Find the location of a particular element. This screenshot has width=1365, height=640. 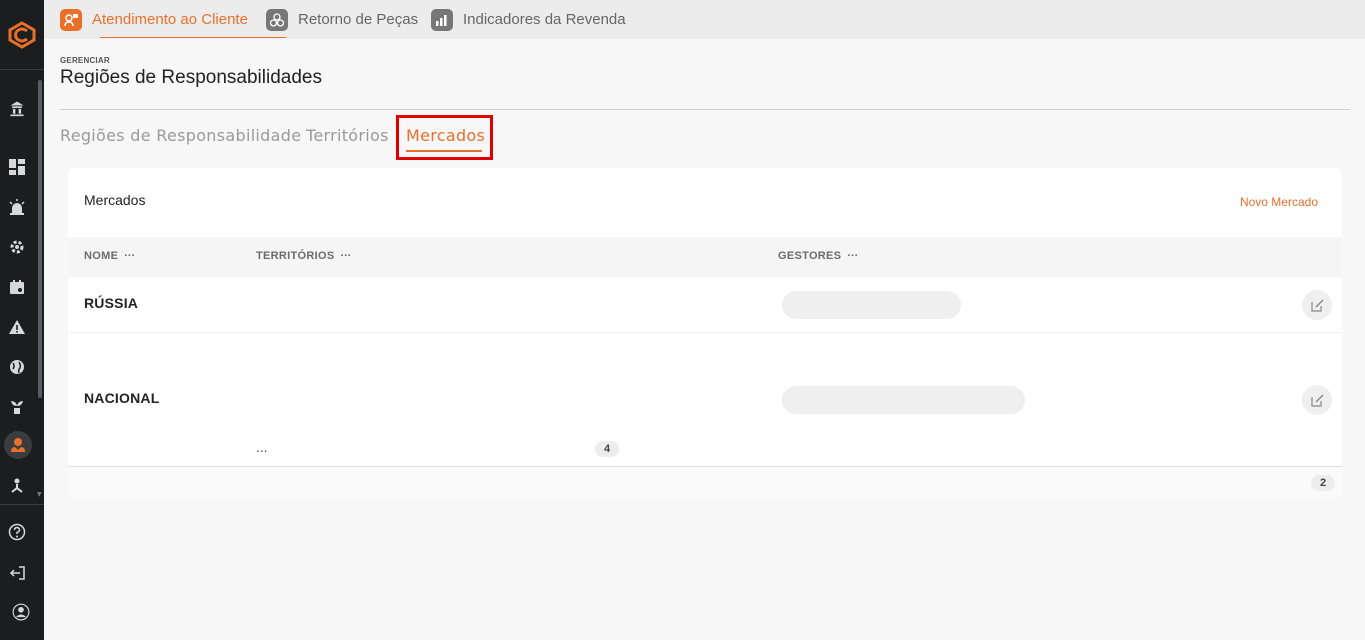

plant-icon is located at coordinates (17, 407).